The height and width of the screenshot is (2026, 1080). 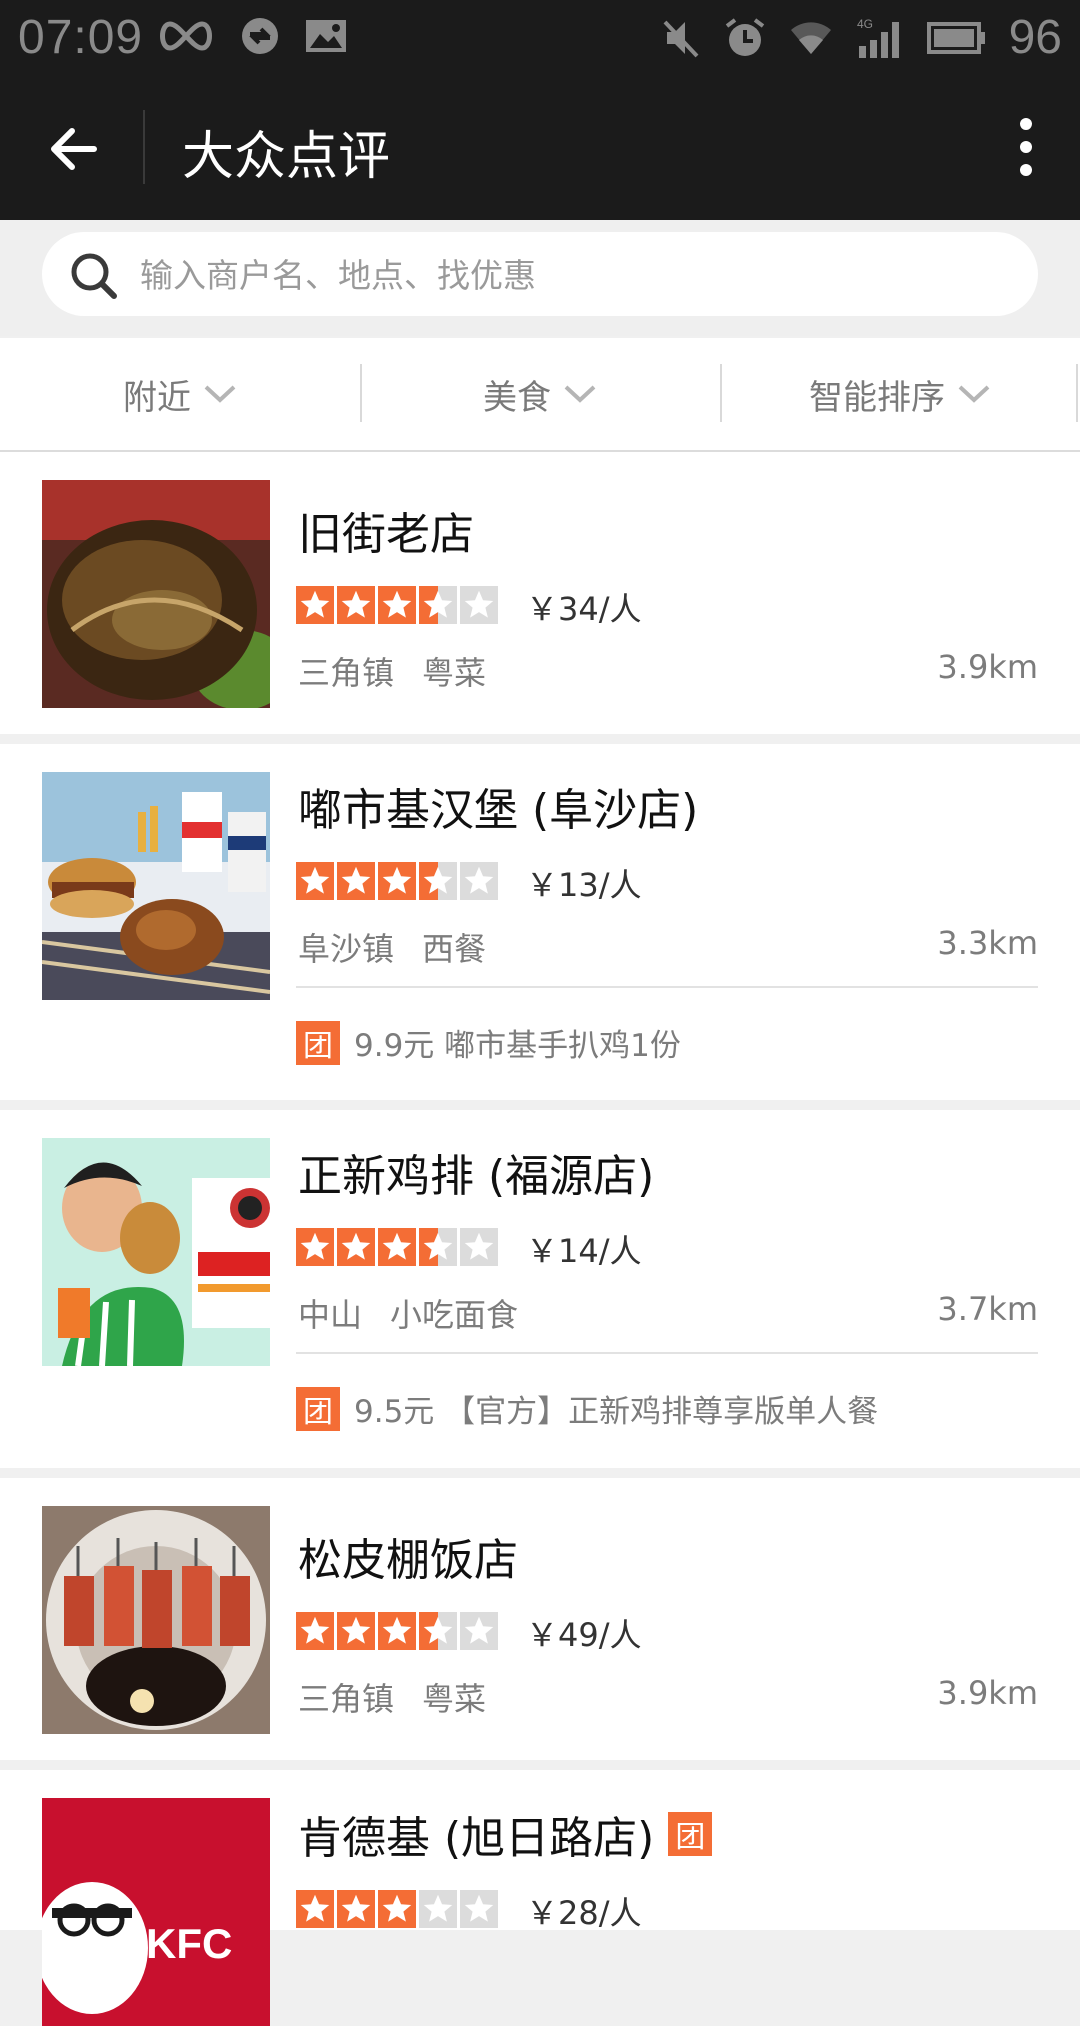 I want to click on group-deal: 团 9.5元 【官方】正新鸡排尊享版单人餐, so click(x=587, y=1408).